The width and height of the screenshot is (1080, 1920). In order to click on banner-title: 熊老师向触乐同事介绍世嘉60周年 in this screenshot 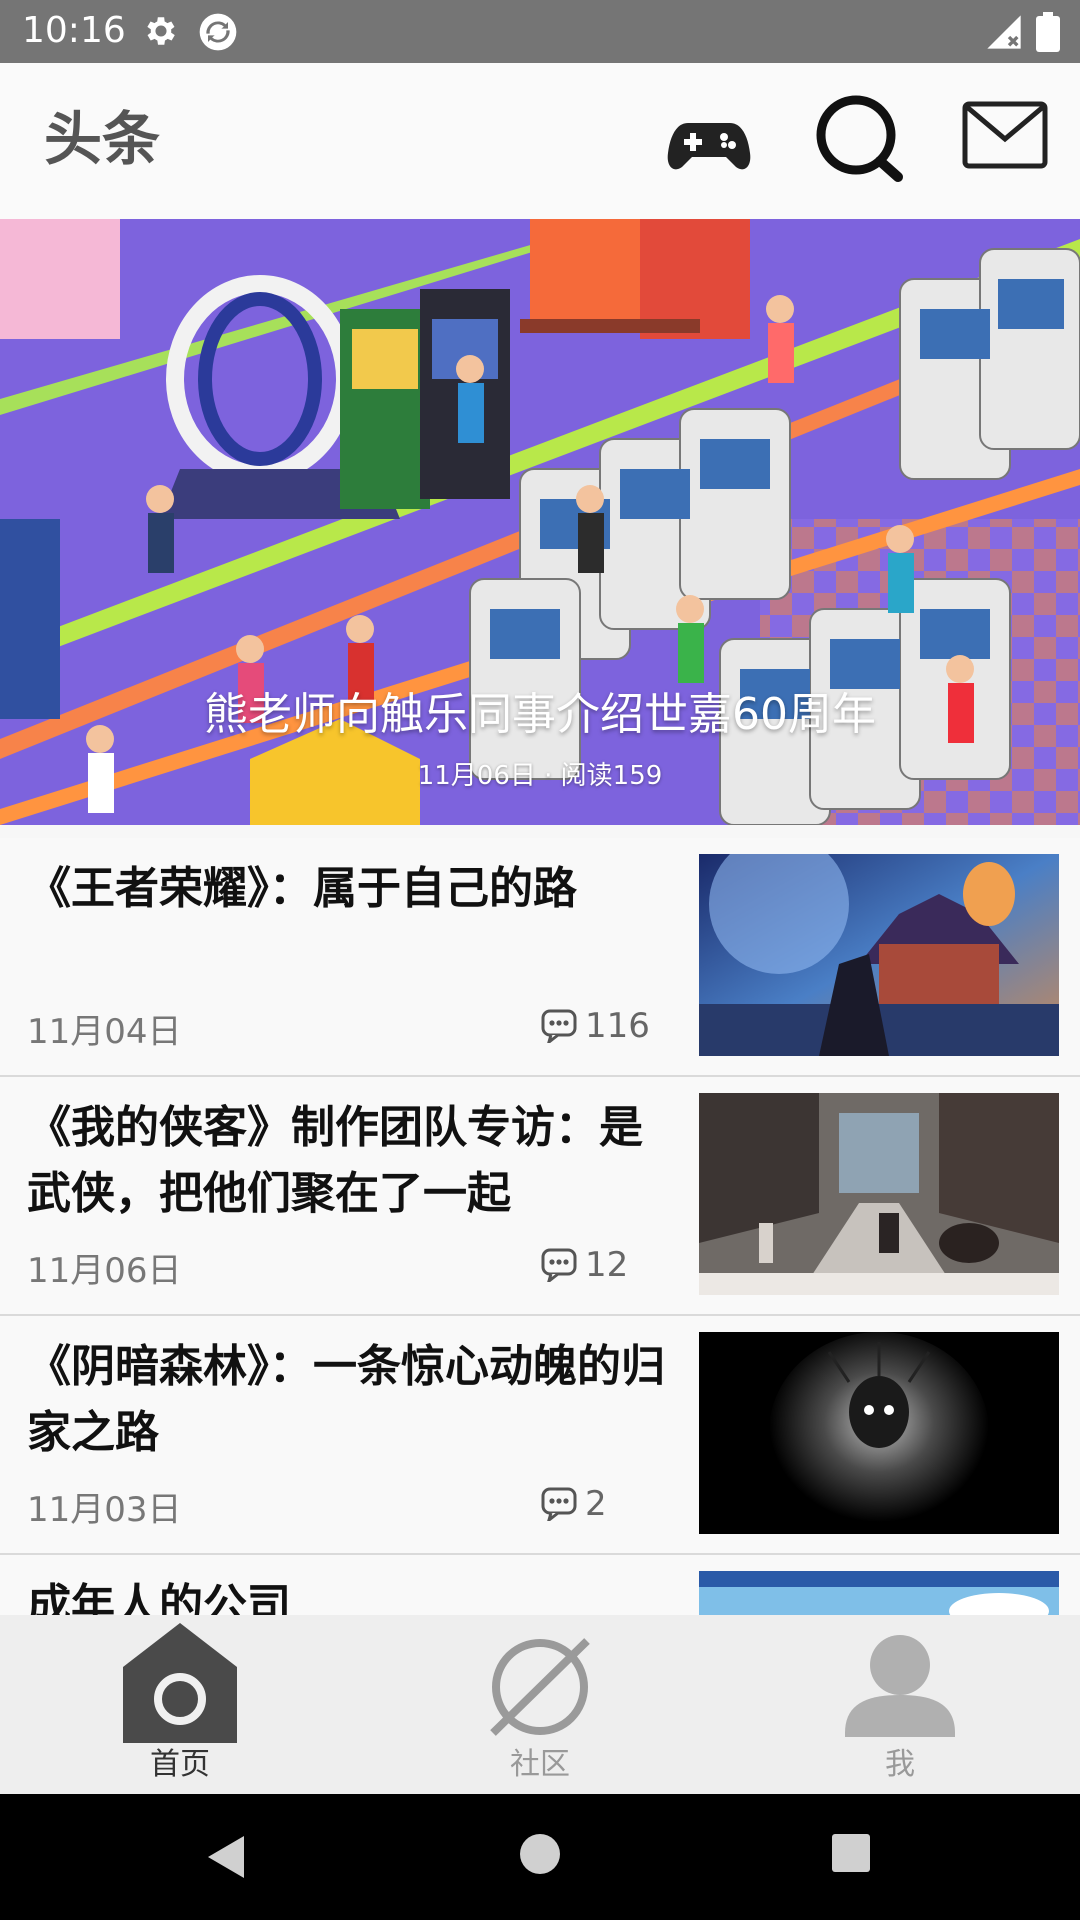, I will do `click(540, 714)`.